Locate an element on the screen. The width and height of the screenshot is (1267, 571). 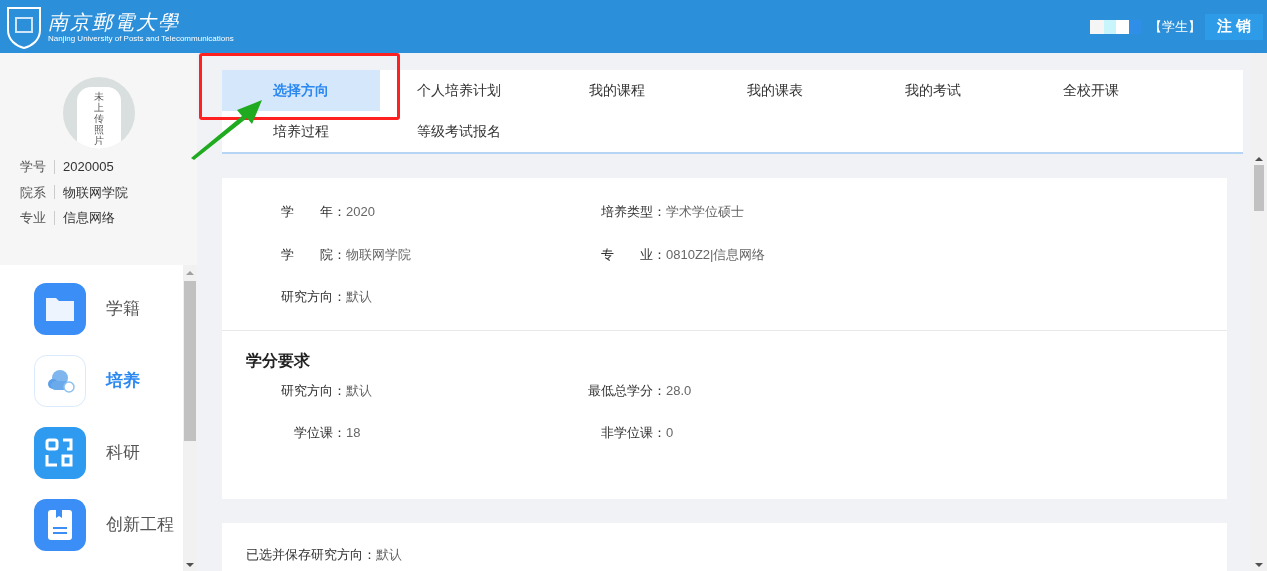
tab: 我的课表 is located at coordinates (775, 90).